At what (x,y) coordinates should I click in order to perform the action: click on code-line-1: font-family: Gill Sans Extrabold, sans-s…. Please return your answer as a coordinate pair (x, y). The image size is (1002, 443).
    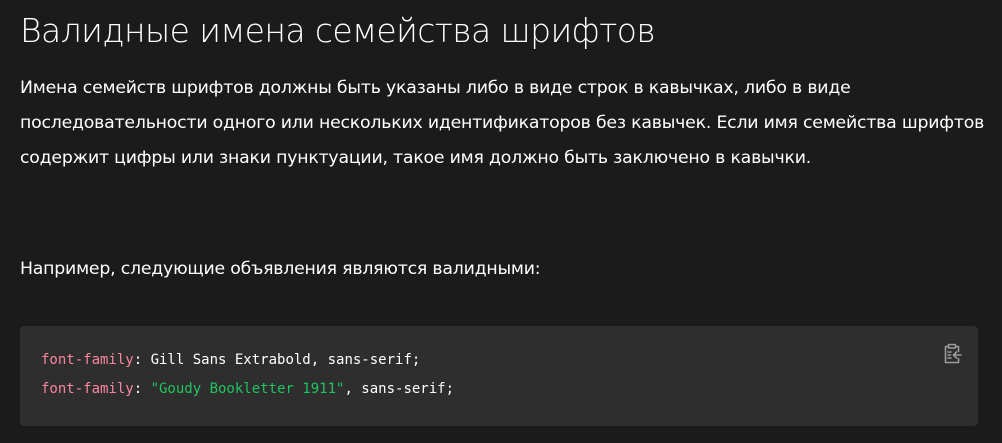
    Looking at the image, I should click on (230, 360).